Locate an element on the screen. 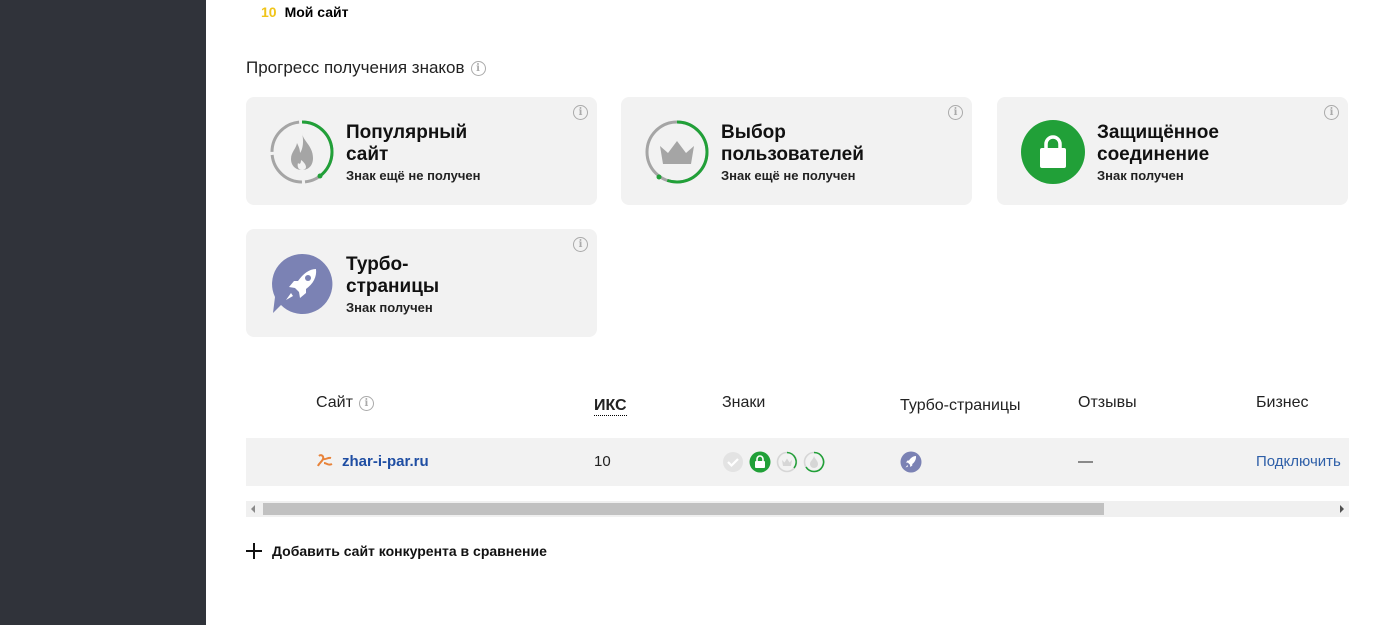  iks-number: 10 is located at coordinates (269, 12).